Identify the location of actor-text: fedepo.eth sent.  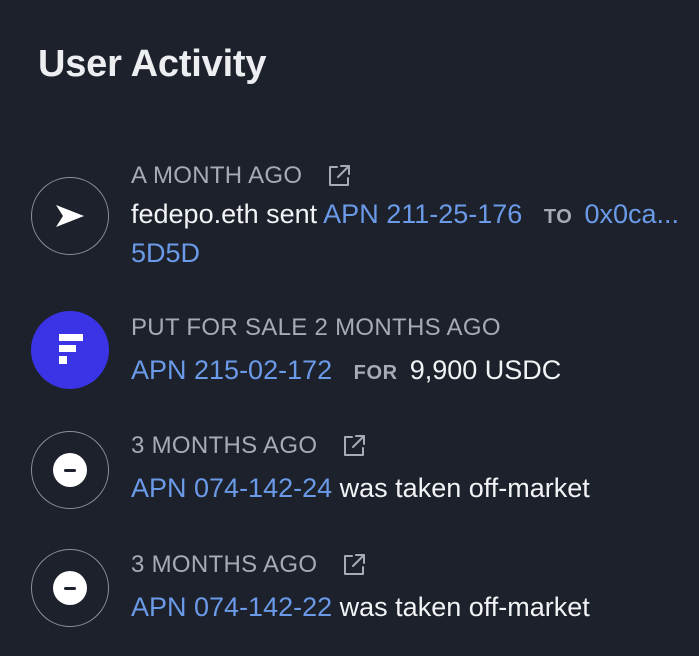
(224, 214).